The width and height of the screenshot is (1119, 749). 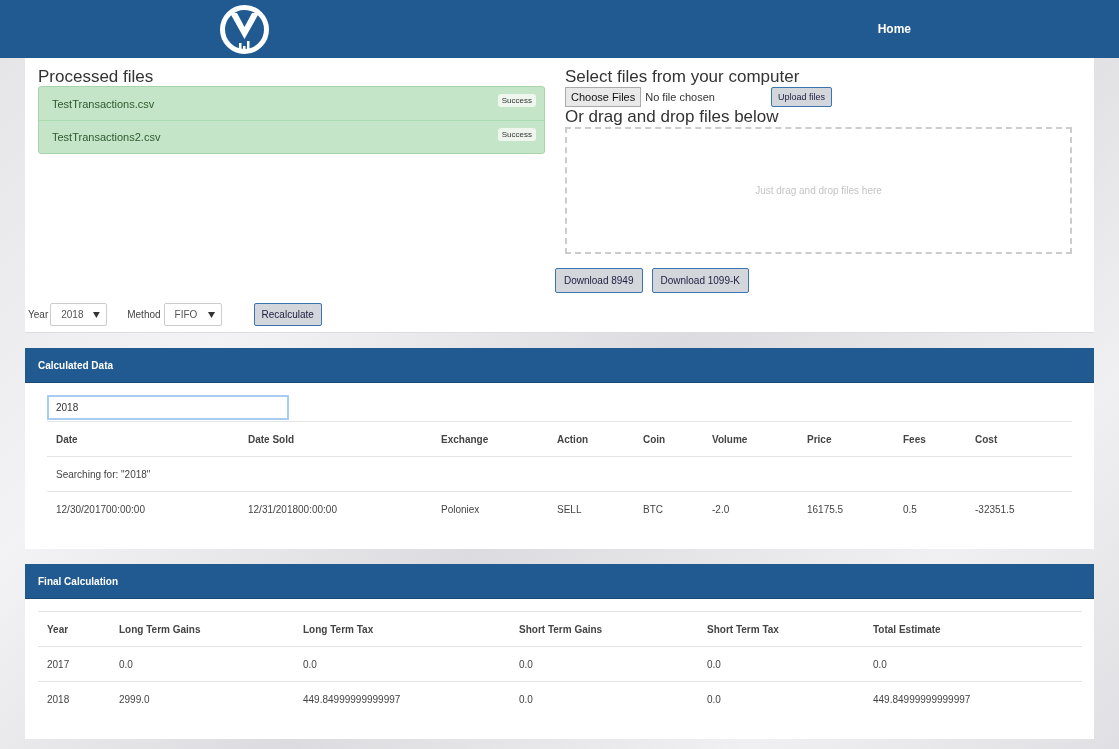 What do you see at coordinates (653, 509) in the screenshot?
I see `table-cell-text: BTC` at bounding box center [653, 509].